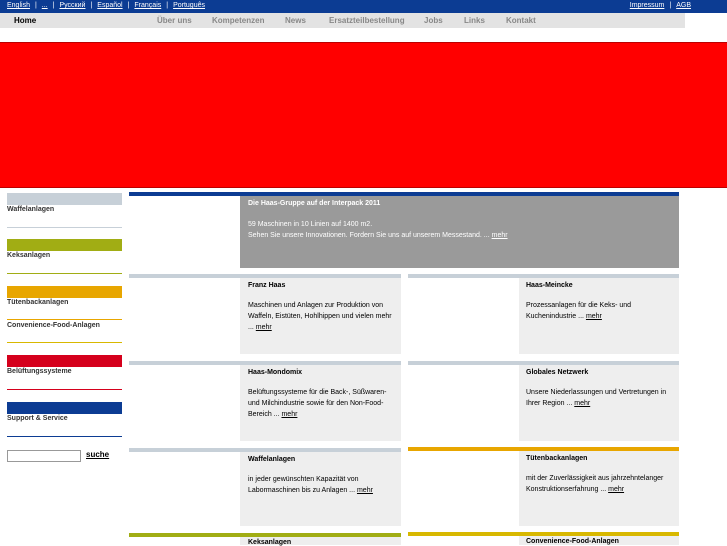 The image size is (727, 546). What do you see at coordinates (365, 490) in the screenshot?
I see `more-link-waffelanlagen: mehr` at bounding box center [365, 490].